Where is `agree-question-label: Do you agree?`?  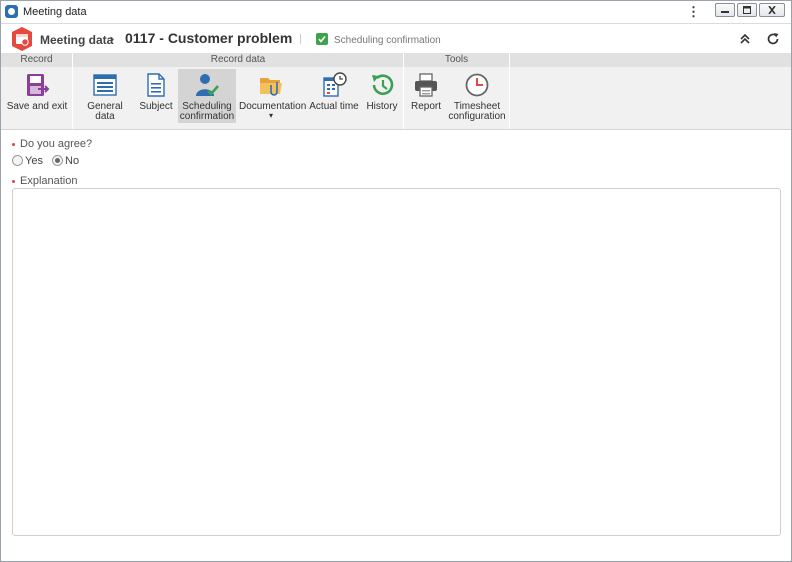 agree-question-label: Do you agree? is located at coordinates (56, 144).